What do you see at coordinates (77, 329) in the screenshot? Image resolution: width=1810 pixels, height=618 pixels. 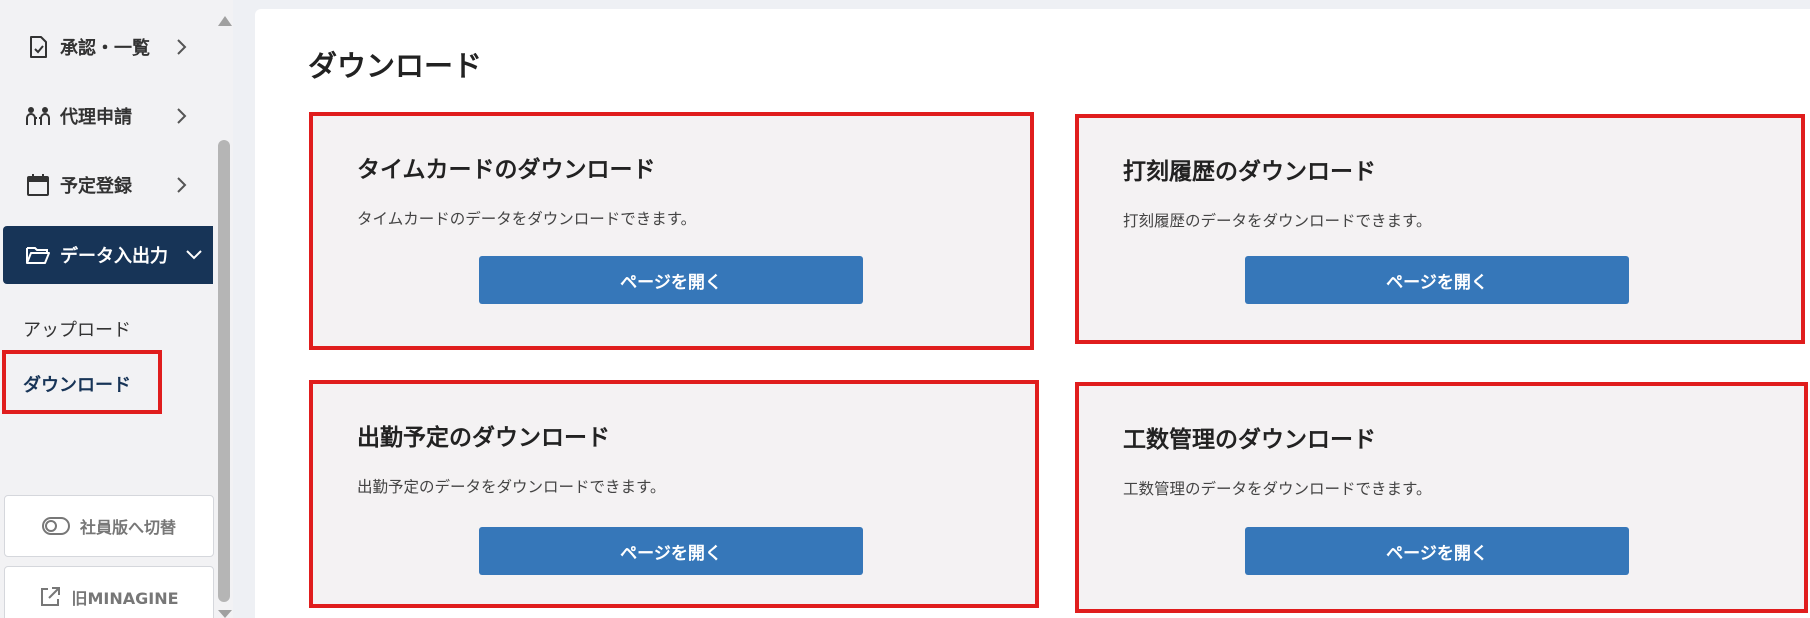 I see `sub-item-upload: アップロード` at bounding box center [77, 329].